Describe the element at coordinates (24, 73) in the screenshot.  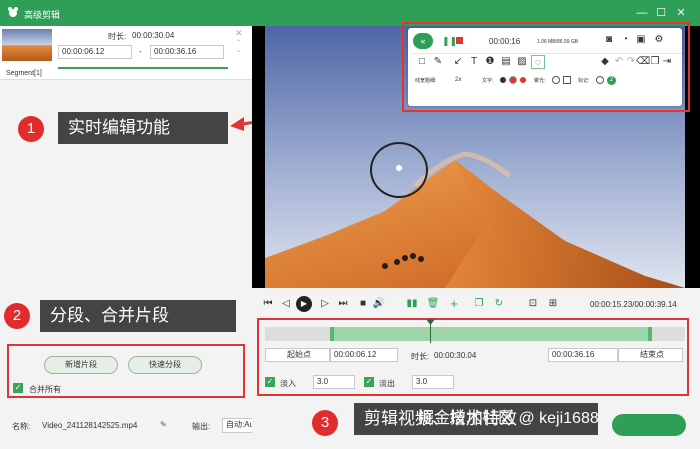
I see `segment-label: Segment[1]` at that location.